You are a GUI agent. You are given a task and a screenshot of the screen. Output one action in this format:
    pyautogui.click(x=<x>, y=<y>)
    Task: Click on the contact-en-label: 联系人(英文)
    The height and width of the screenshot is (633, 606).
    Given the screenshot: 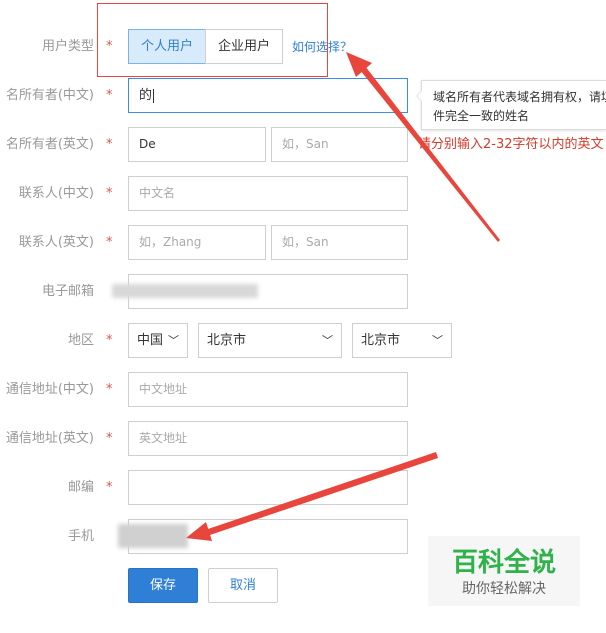 What is the action you would take?
    pyautogui.click(x=56, y=242)
    